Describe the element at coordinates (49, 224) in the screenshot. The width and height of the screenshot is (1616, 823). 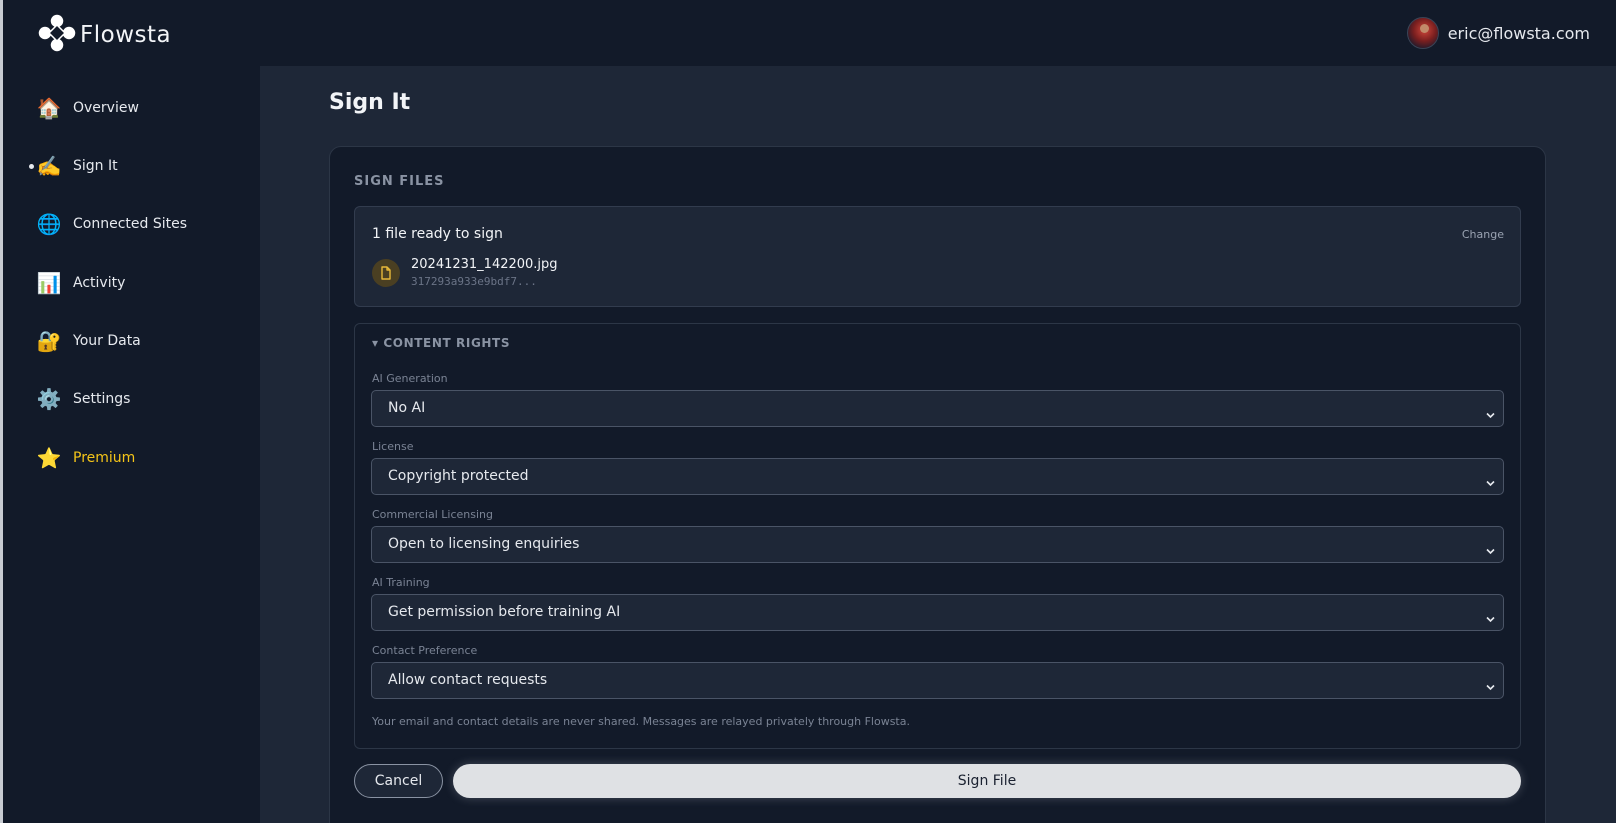
I see `globe-icon: 🌐` at that location.